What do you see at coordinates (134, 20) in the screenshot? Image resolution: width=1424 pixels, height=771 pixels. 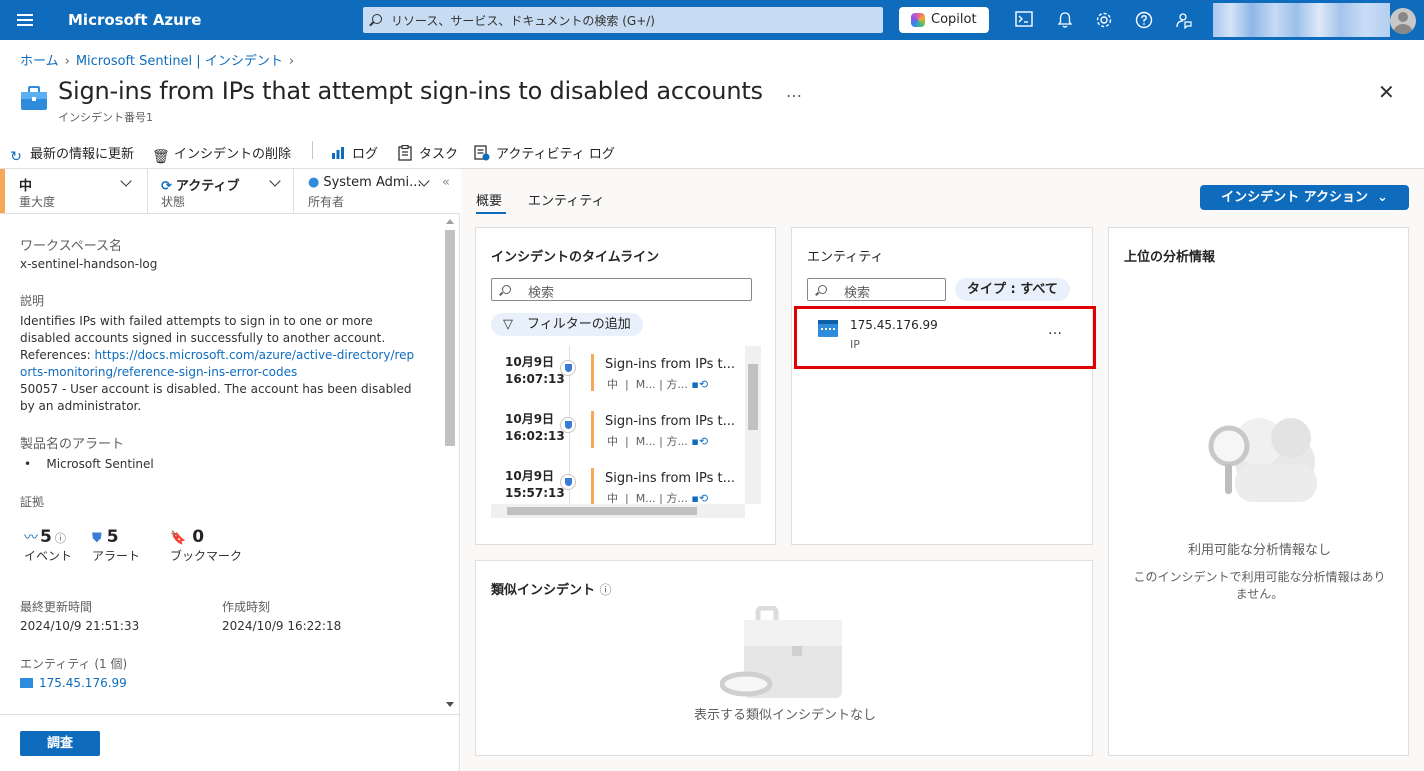 I see `brand-title: Microsoft Azure` at bounding box center [134, 20].